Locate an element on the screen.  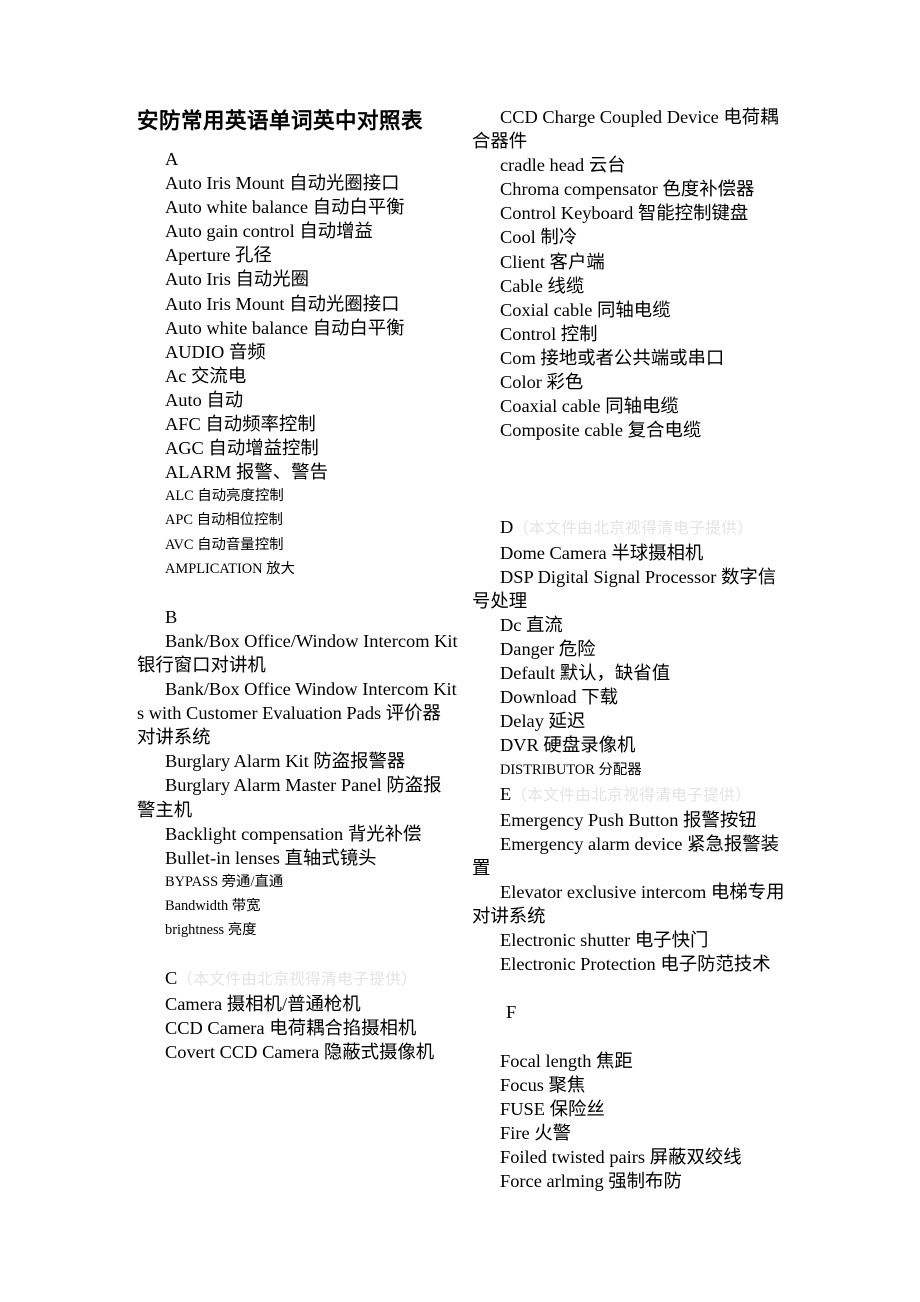
entry: Emergency Push Button 报警按钮 is located at coordinates (628, 819).